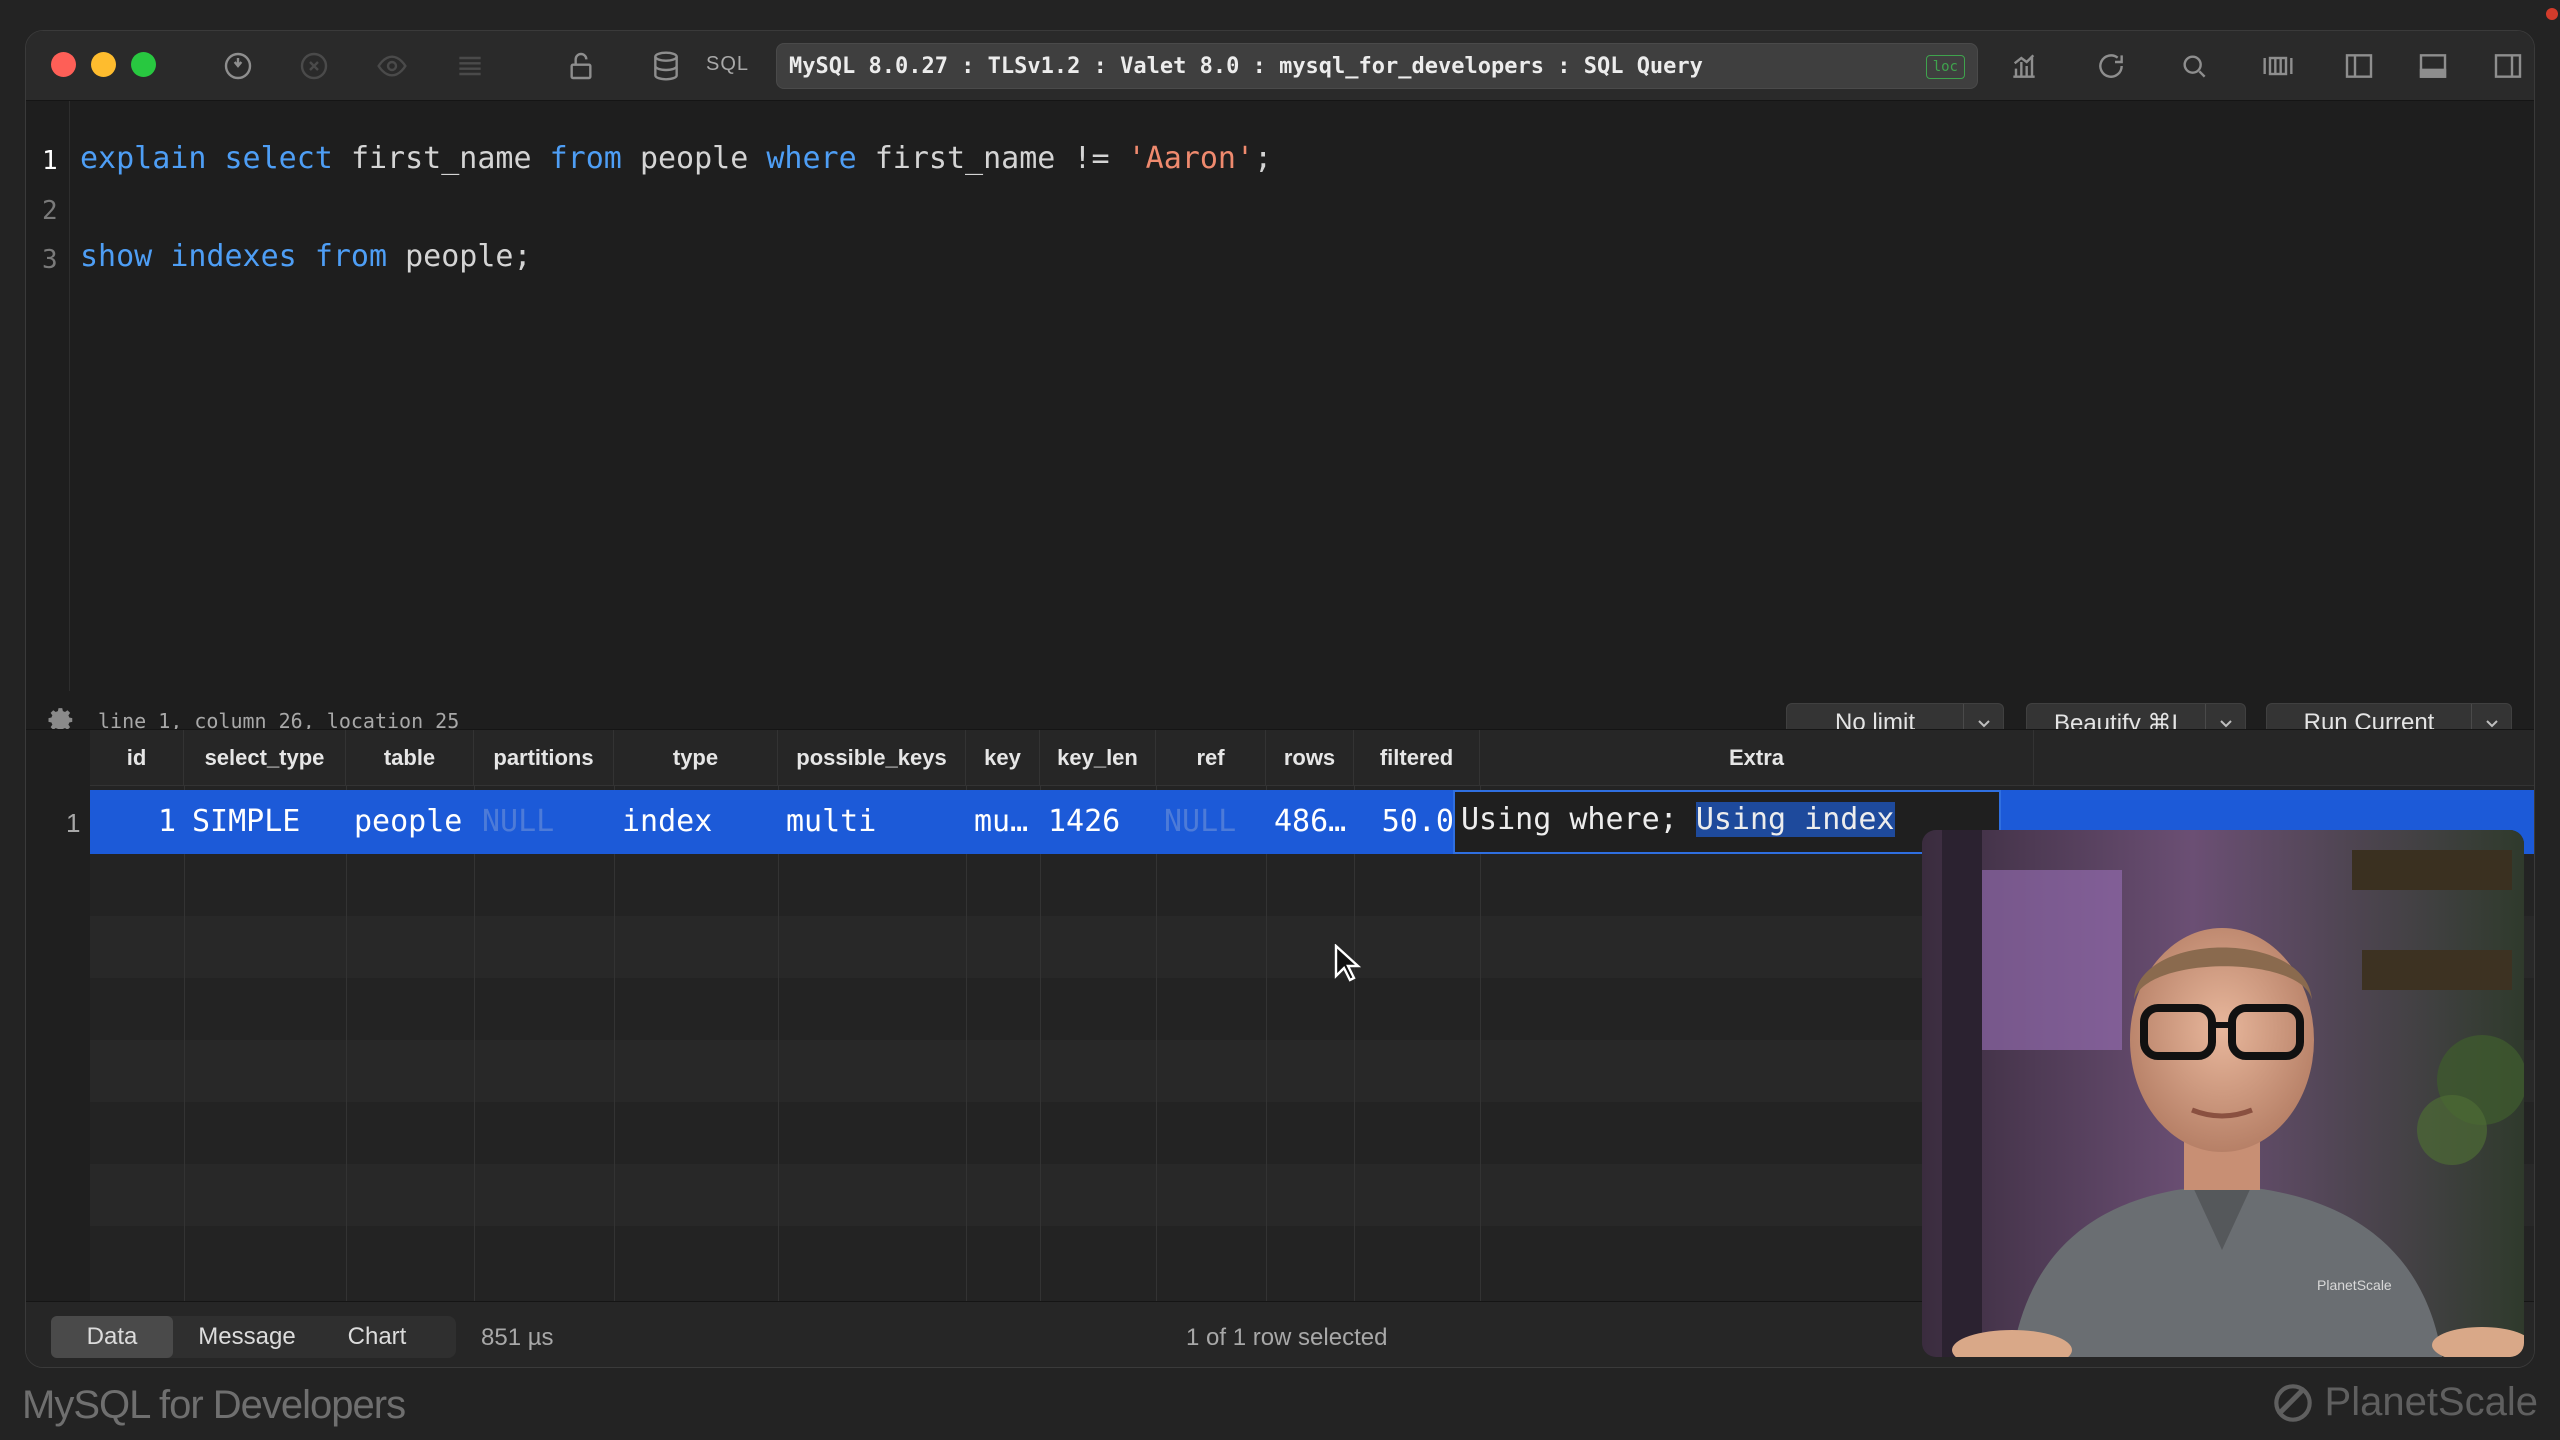  What do you see at coordinates (214, 1405) in the screenshot?
I see `course-title: MySQL for Developers` at bounding box center [214, 1405].